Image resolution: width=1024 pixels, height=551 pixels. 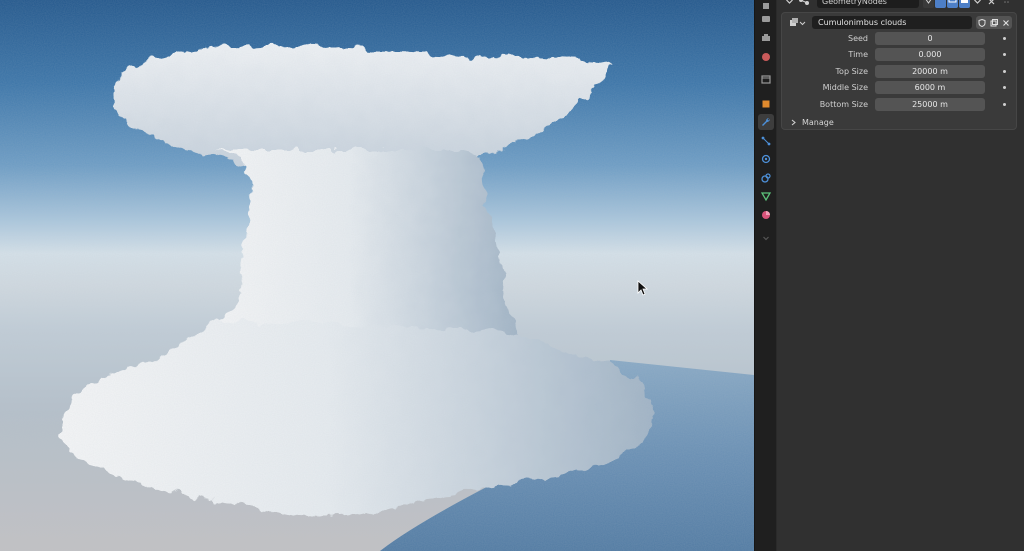 I want to click on material-tab, so click(x=766, y=215).